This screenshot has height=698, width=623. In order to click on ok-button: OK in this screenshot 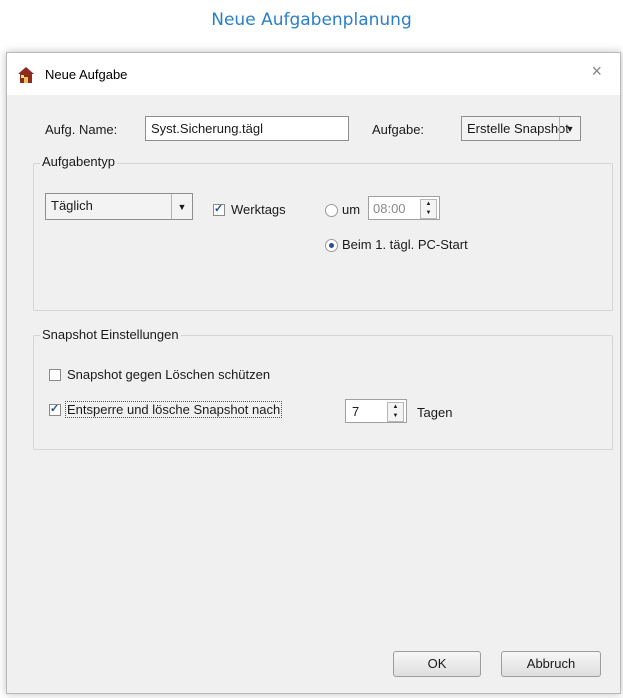, I will do `click(437, 664)`.